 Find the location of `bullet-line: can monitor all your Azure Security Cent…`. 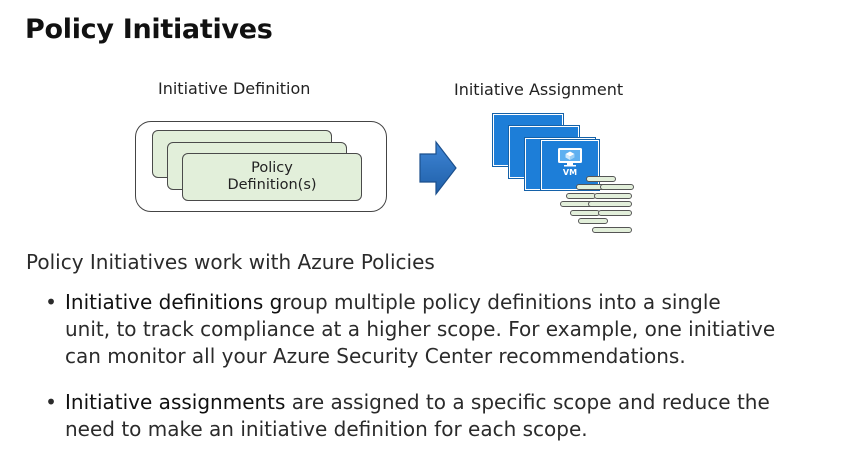

bullet-line: can monitor all your Azure Security Cent… is located at coordinates (375, 356).